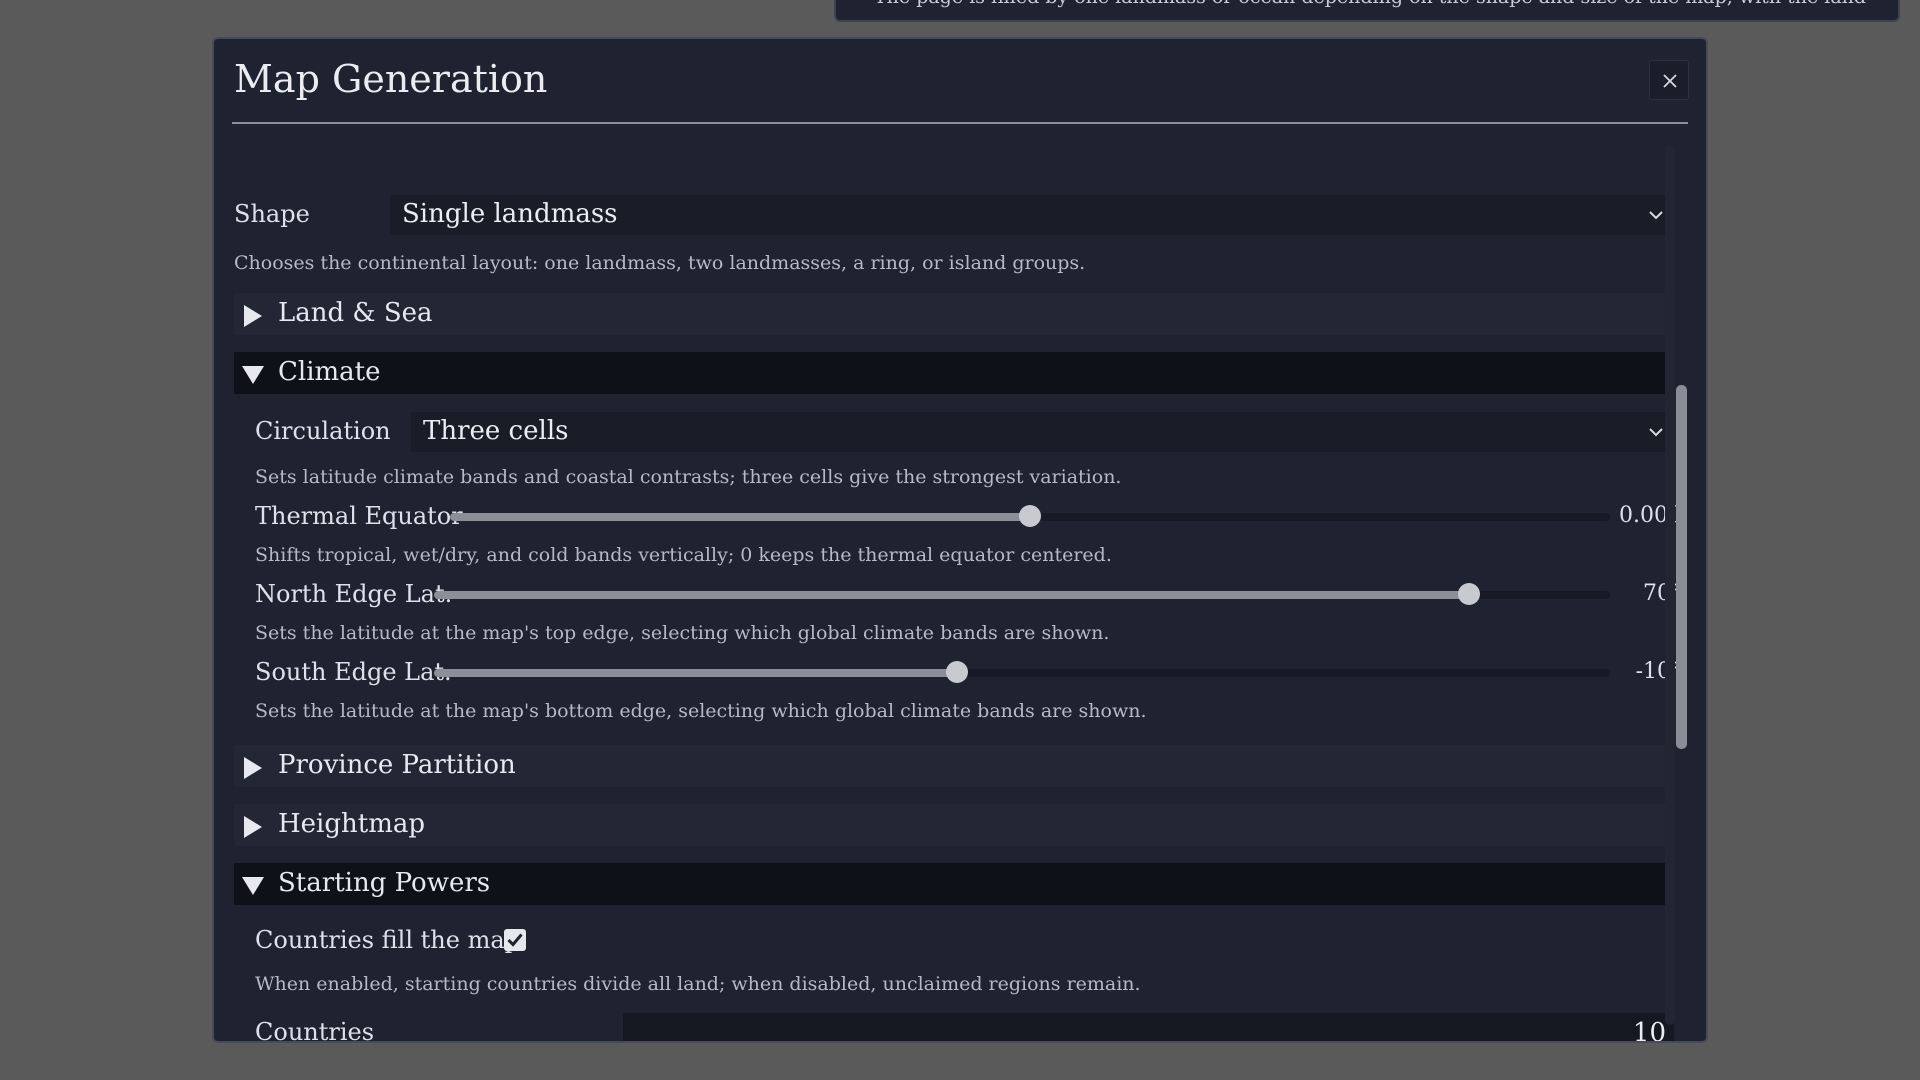  What do you see at coordinates (329, 372) in the screenshot?
I see `section-climate-label: Climate` at bounding box center [329, 372].